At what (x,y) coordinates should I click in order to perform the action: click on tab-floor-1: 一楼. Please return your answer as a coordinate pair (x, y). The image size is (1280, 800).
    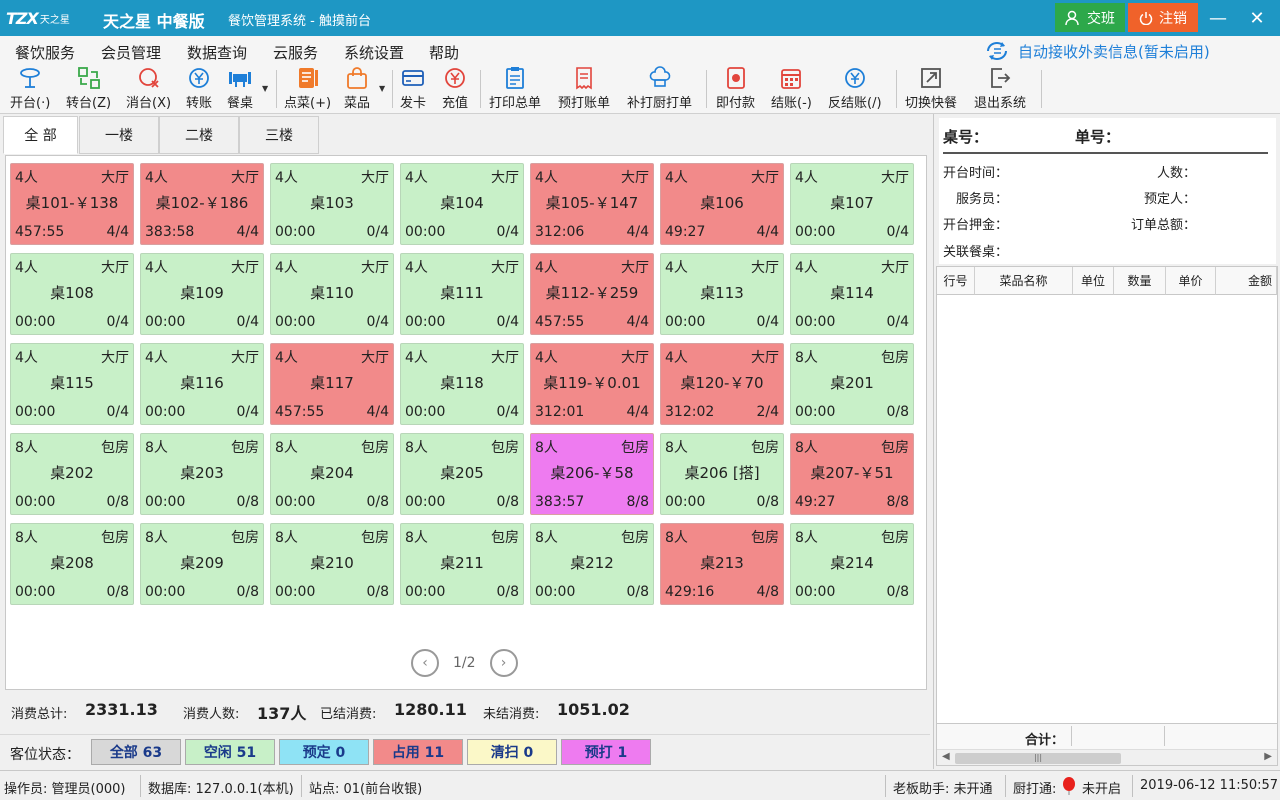
    Looking at the image, I should click on (119, 135).